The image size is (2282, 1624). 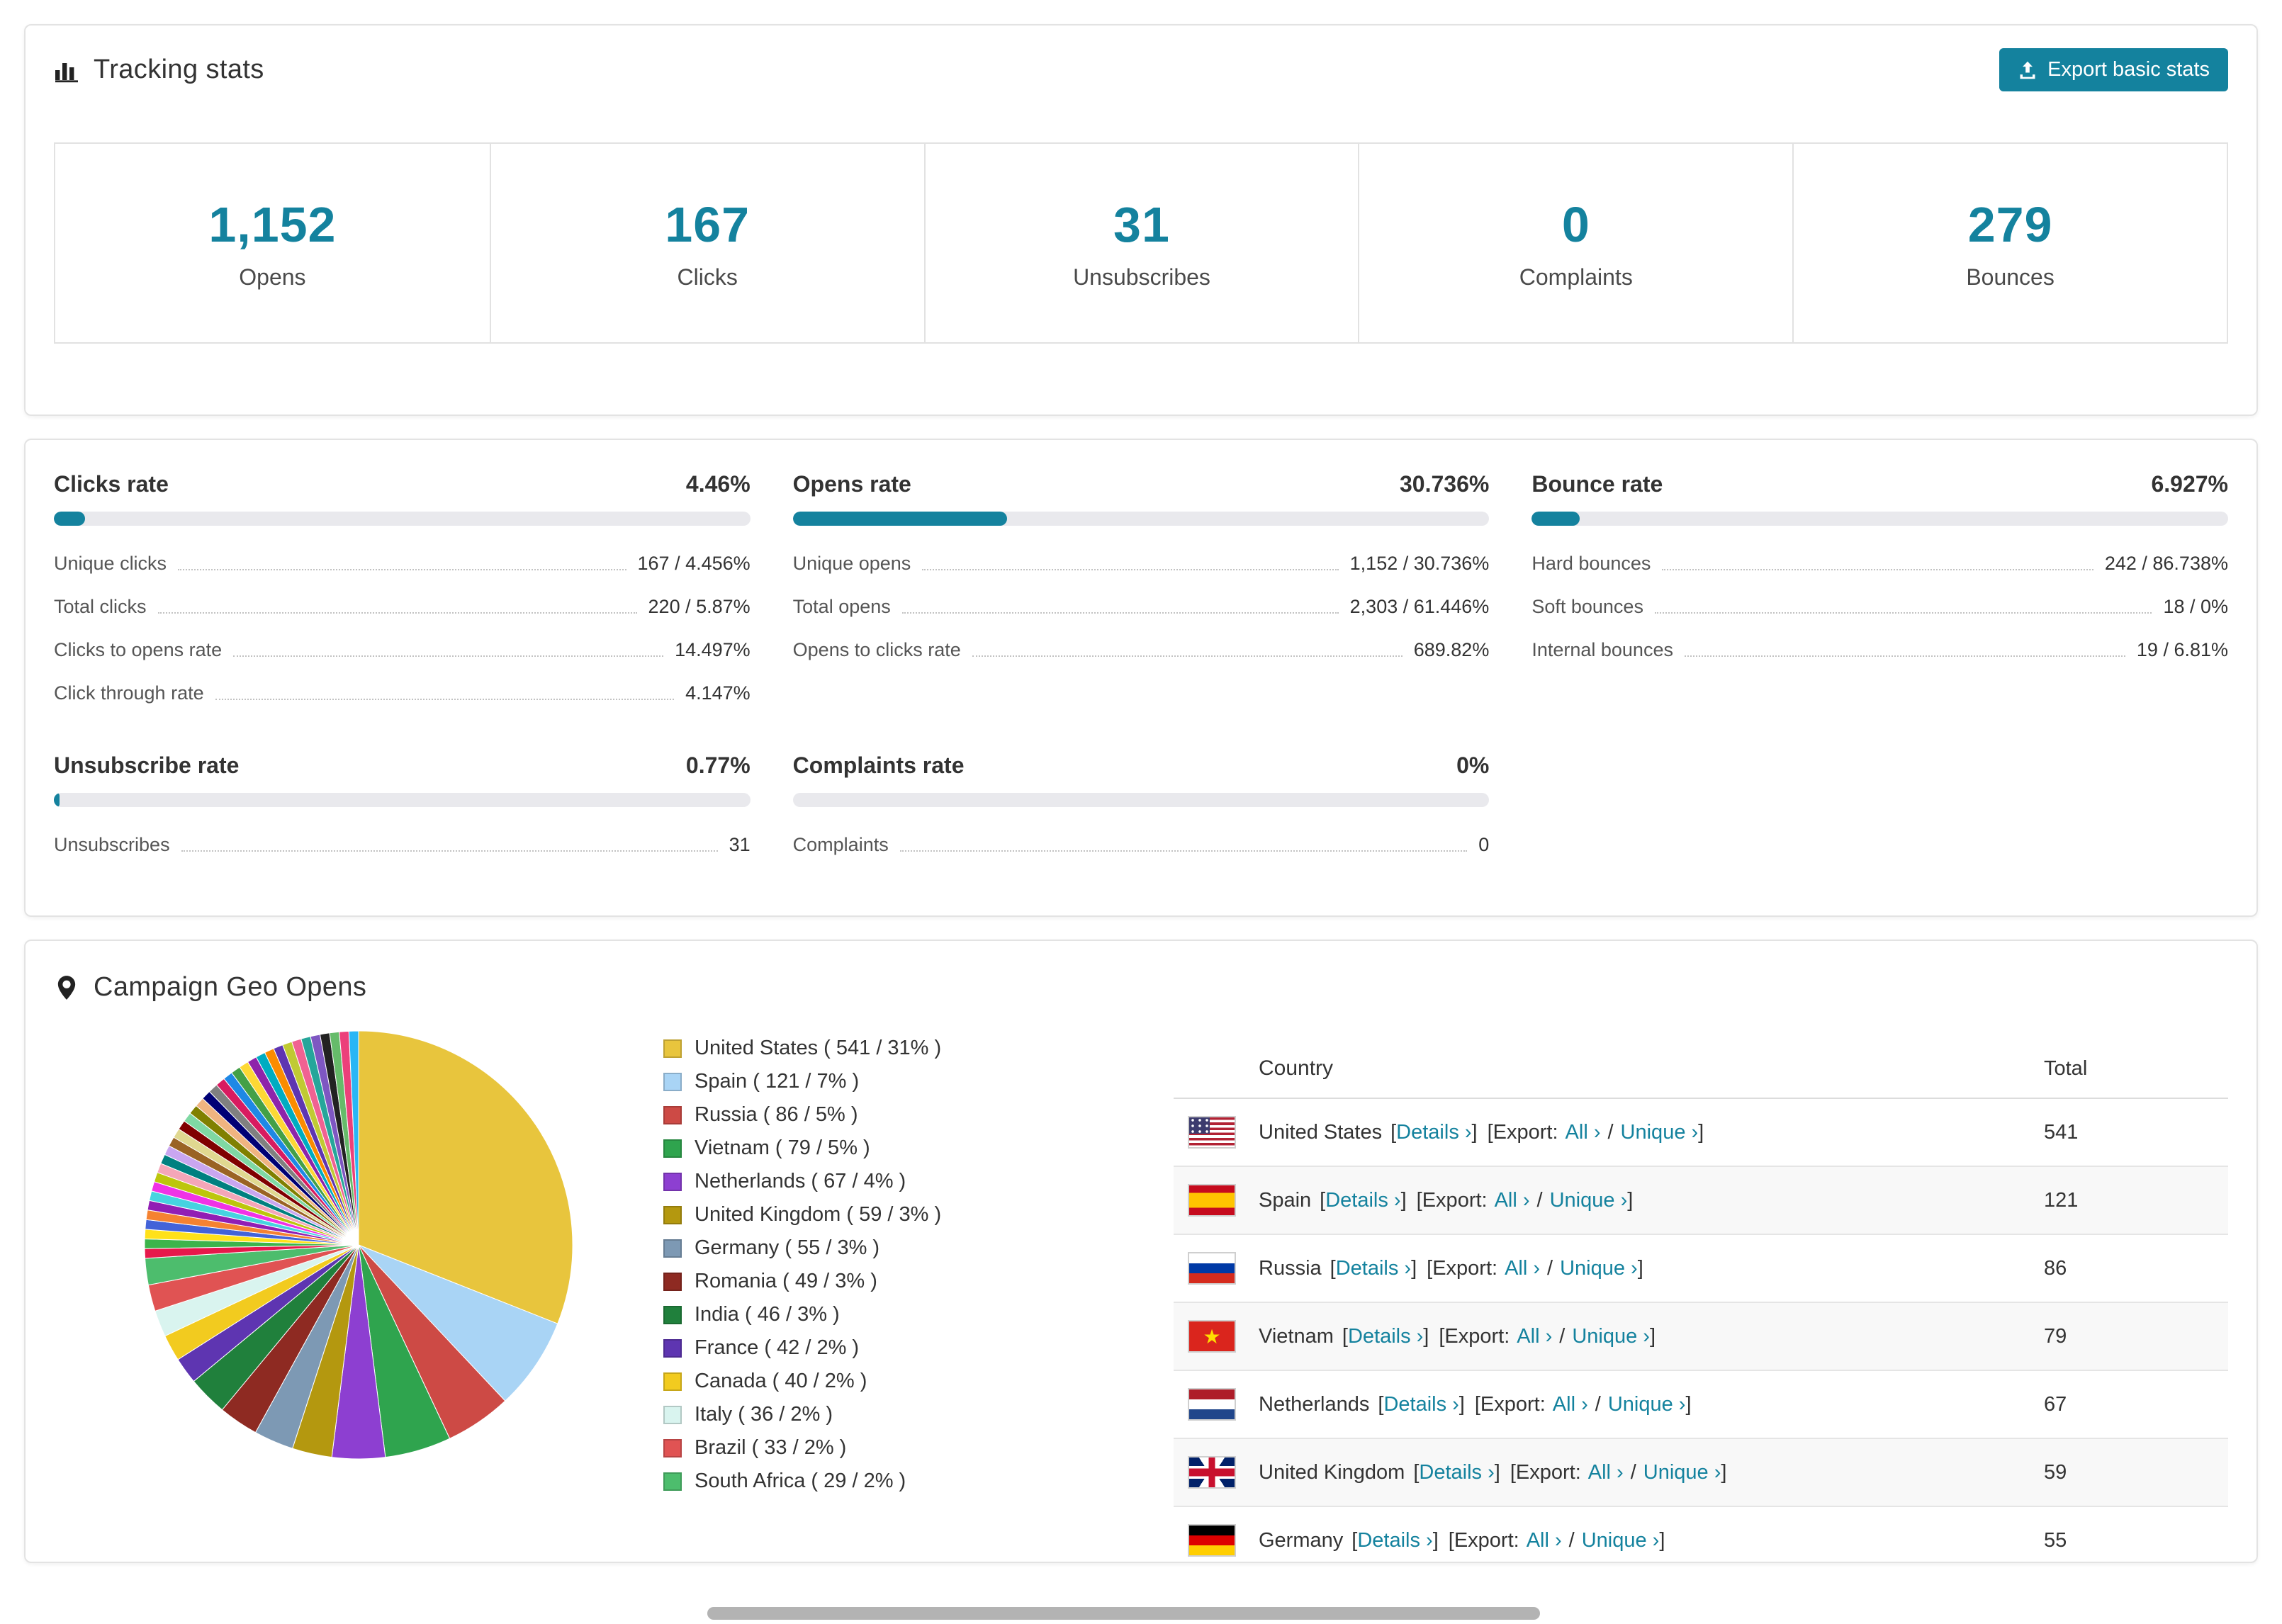 What do you see at coordinates (876, 649) in the screenshot?
I see `rate-stat-label: Opens to clicks rate` at bounding box center [876, 649].